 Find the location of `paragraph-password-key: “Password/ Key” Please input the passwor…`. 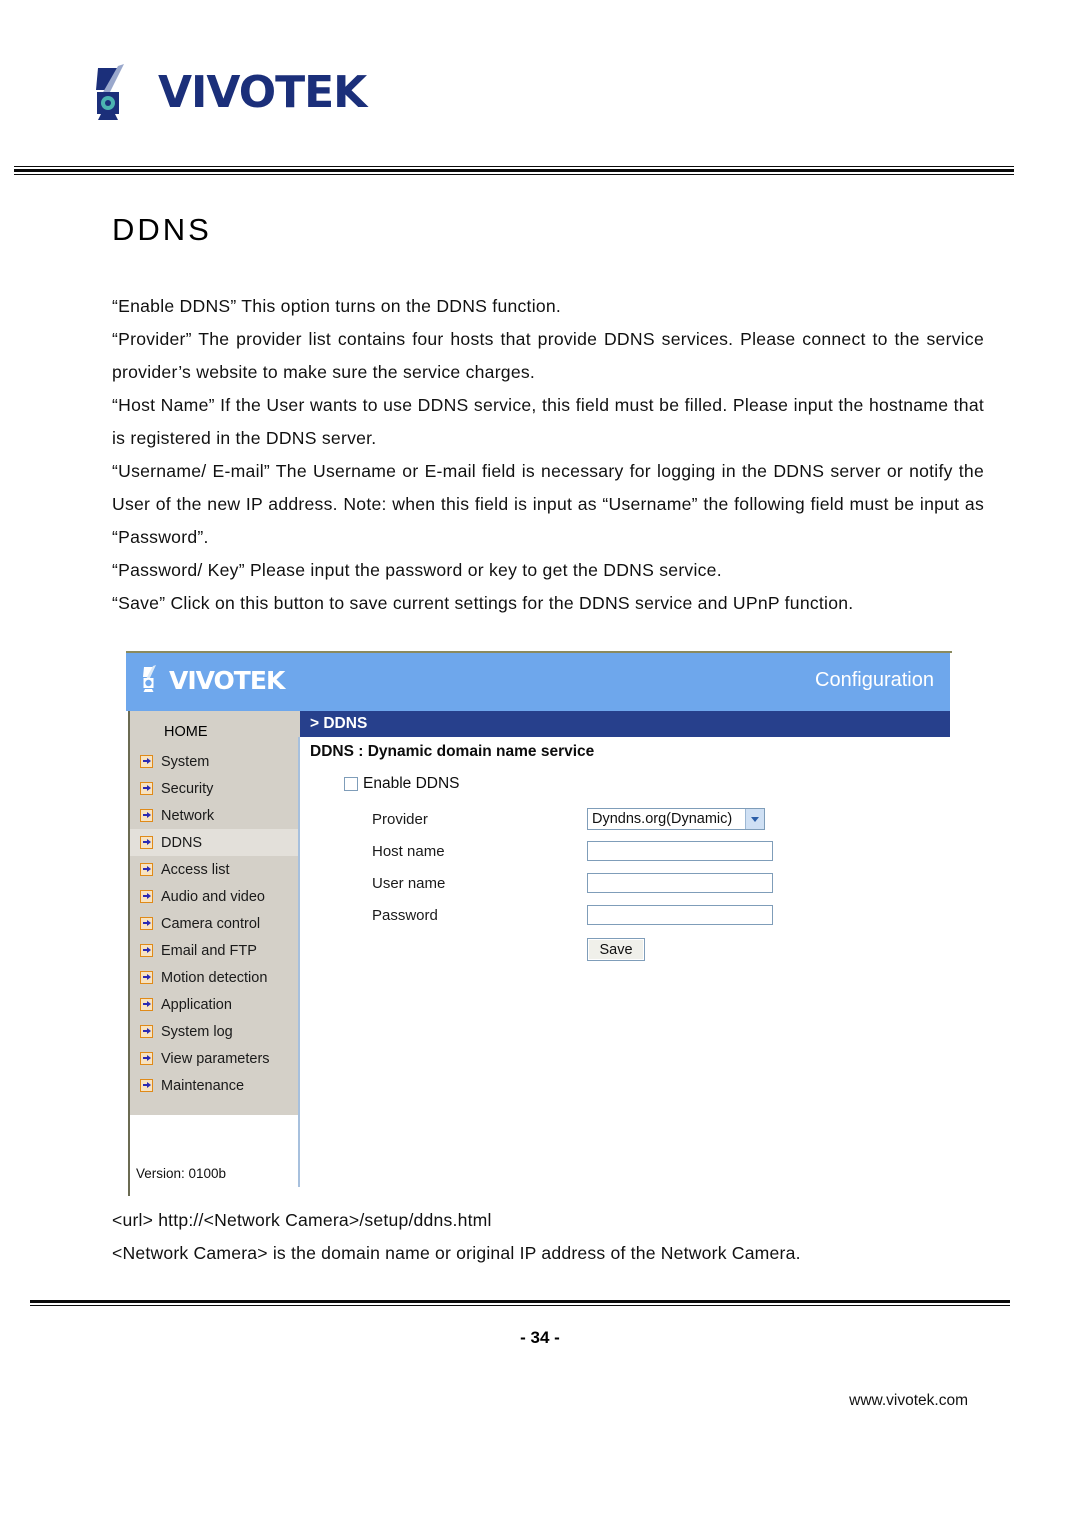

paragraph-password-key: “Password/ Key” Please input the passwor… is located at coordinates (417, 570).